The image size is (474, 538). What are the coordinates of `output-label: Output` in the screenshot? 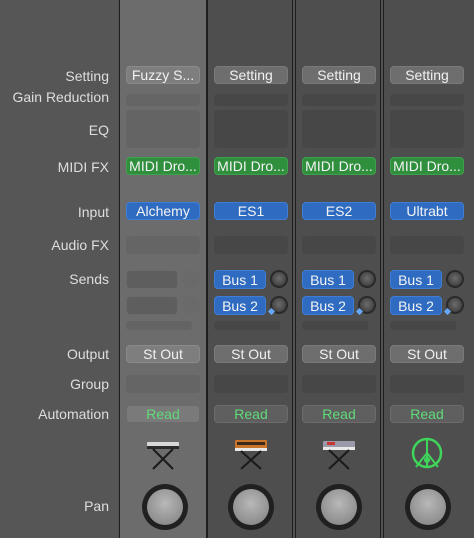 It's located at (87, 354).